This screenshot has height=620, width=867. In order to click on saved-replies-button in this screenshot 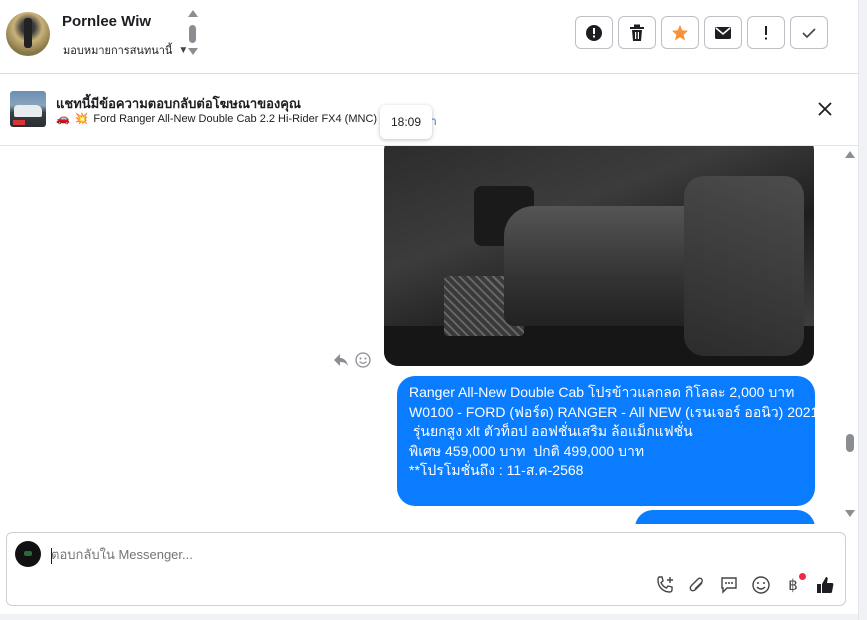, I will do `click(729, 585)`.